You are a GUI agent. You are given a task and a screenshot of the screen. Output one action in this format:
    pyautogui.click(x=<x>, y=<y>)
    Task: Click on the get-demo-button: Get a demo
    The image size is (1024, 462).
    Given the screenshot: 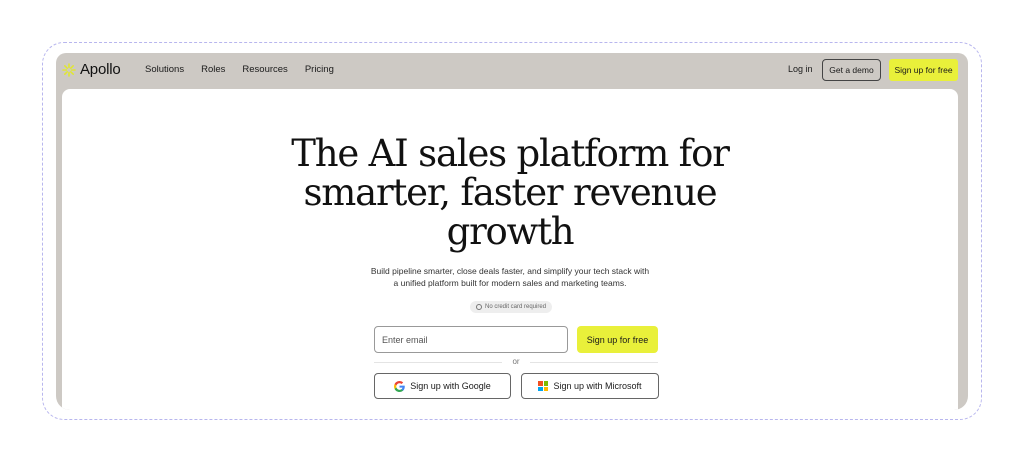 What is the action you would take?
    pyautogui.click(x=851, y=70)
    